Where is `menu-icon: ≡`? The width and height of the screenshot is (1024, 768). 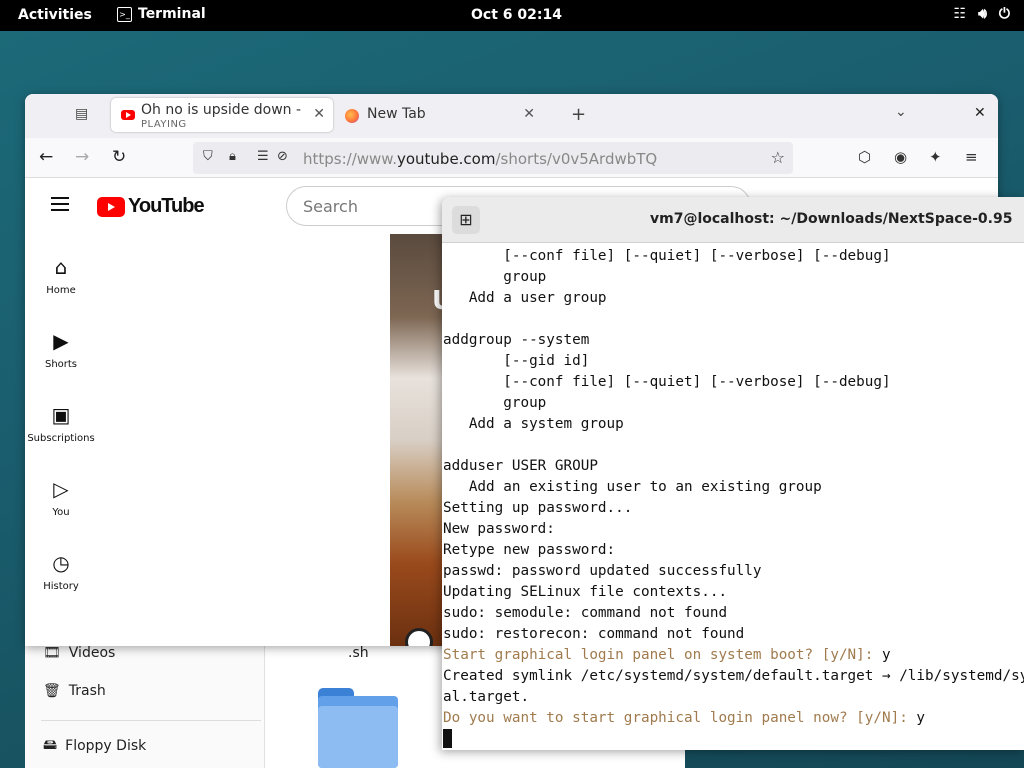
menu-icon: ≡ is located at coordinates (971, 157).